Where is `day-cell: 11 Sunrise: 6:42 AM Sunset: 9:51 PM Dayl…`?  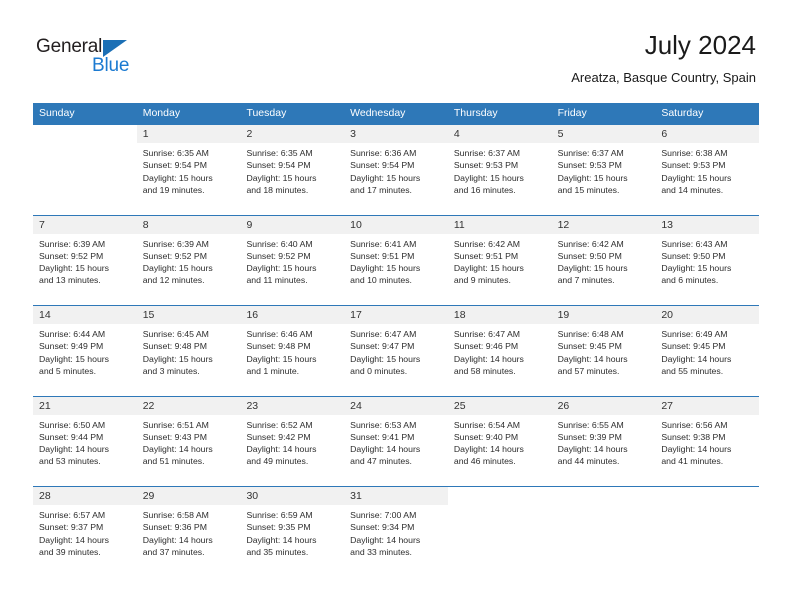
day-cell: 11 Sunrise: 6:42 AM Sunset: 9:51 PM Dayl… is located at coordinates (499, 260).